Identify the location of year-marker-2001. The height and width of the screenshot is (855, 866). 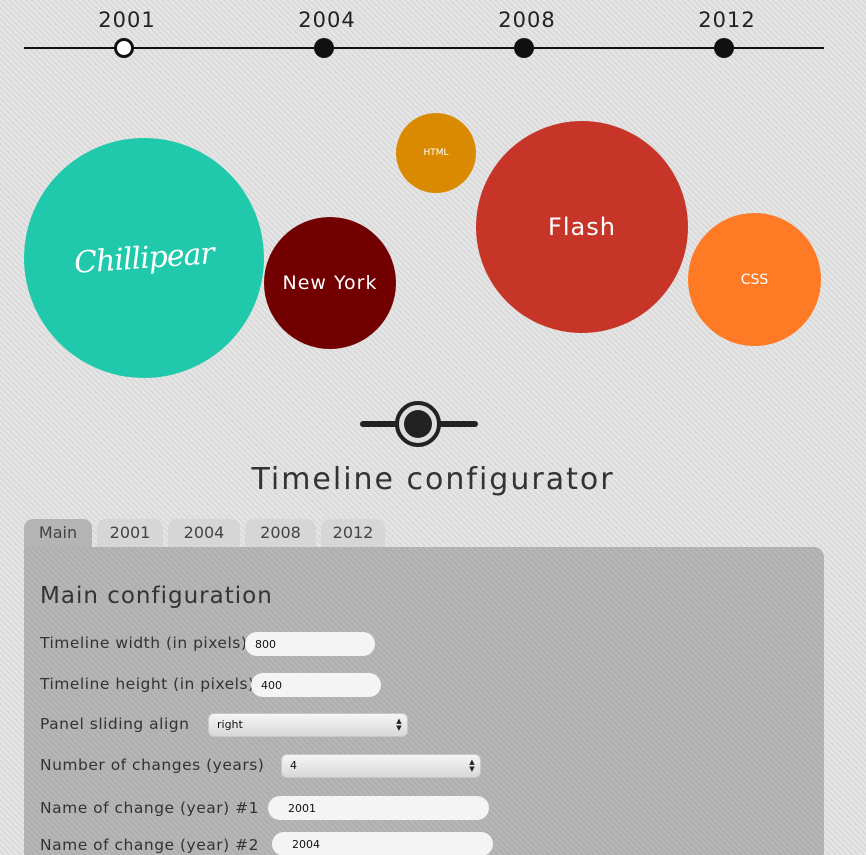
(124, 48).